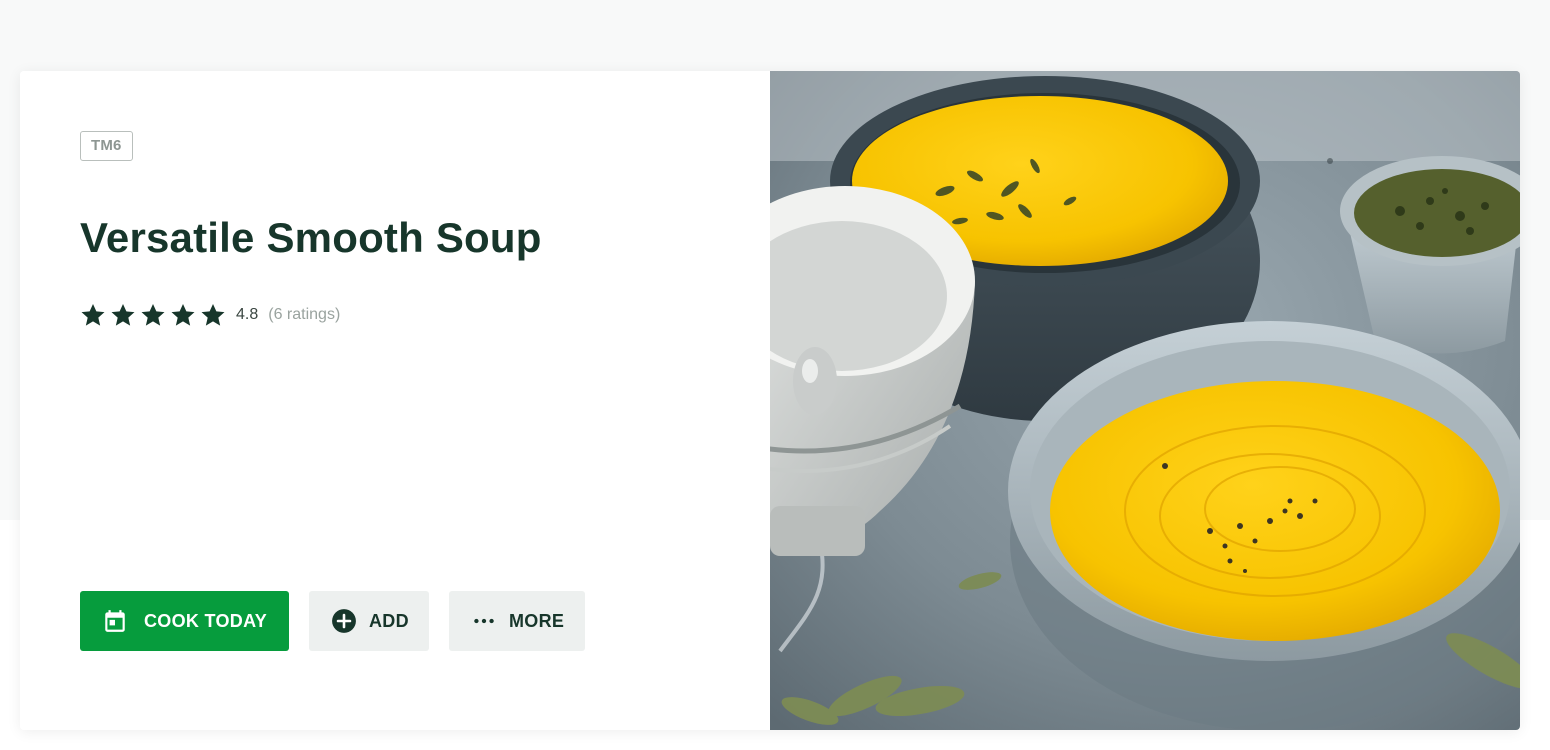  I want to click on cook-today-label: COOK TODAY, so click(206, 620).